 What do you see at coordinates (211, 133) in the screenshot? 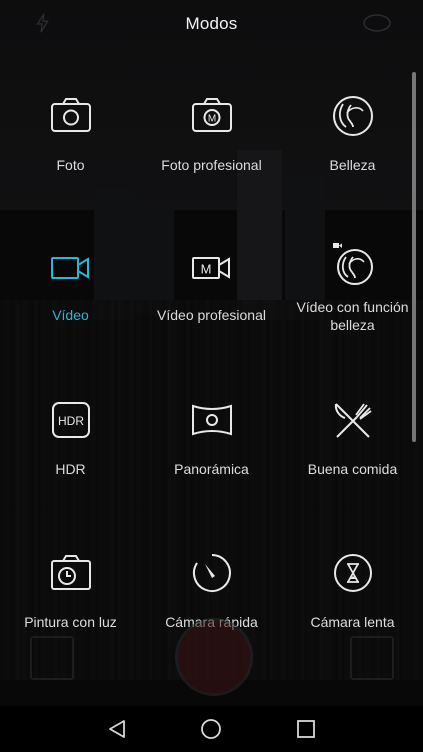
I see `mode-foto-profesional: M Foto profesional` at bounding box center [211, 133].